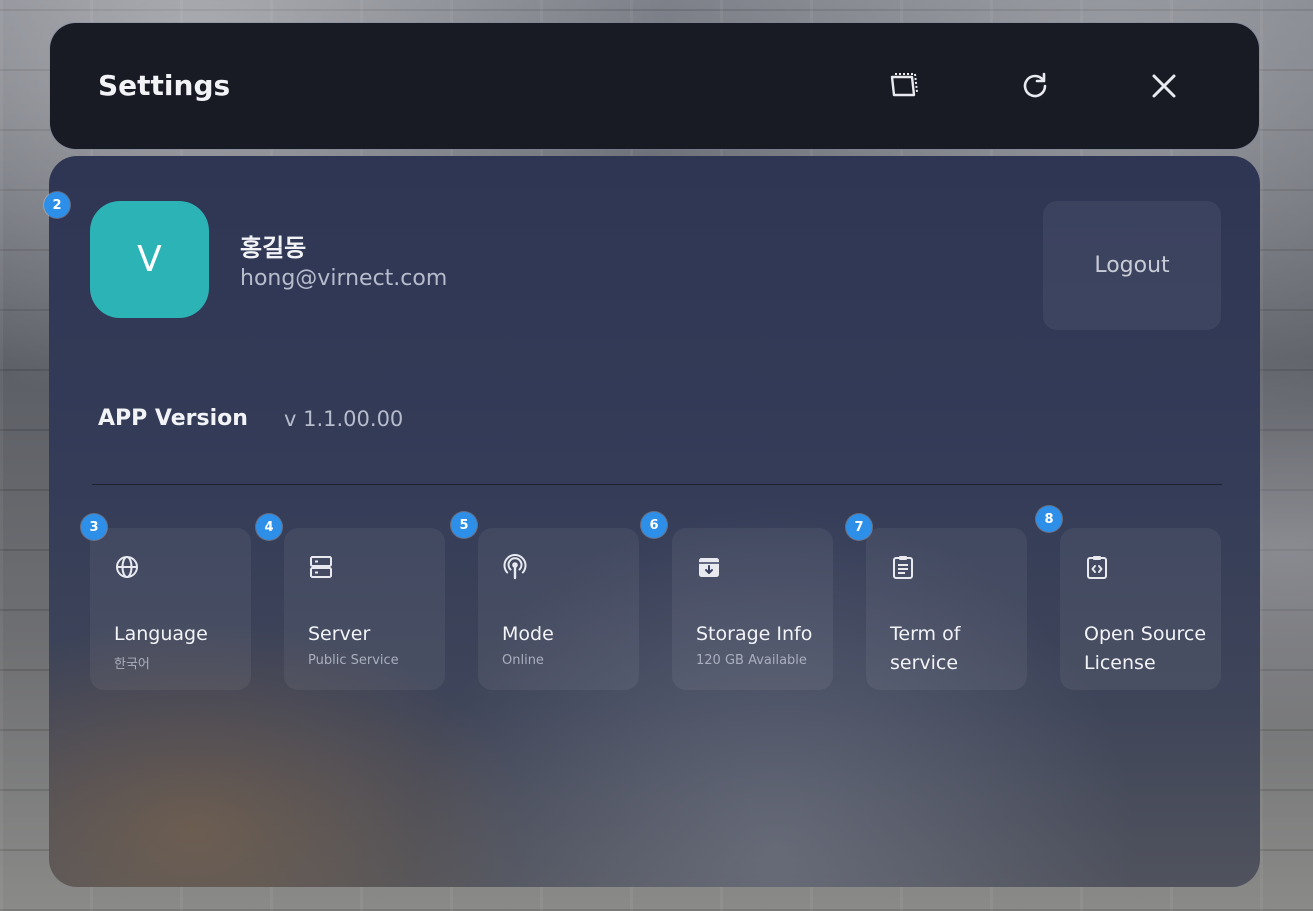 This screenshot has width=1313, height=911. I want to click on logout-button: Logout, so click(1132, 265).